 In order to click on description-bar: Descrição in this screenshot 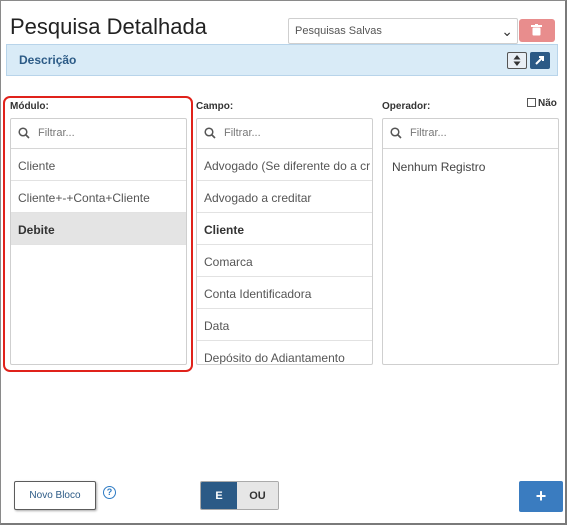, I will do `click(282, 60)`.